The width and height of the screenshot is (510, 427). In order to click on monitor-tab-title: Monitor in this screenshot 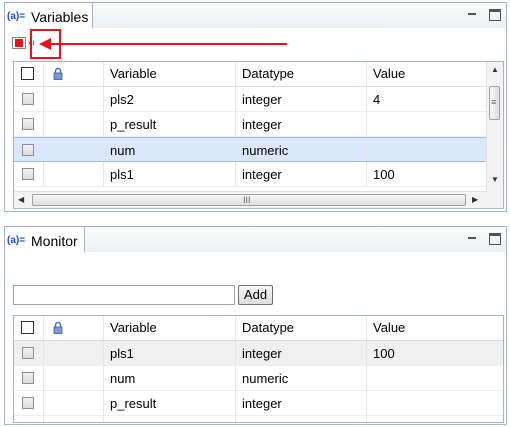, I will do `click(54, 240)`.